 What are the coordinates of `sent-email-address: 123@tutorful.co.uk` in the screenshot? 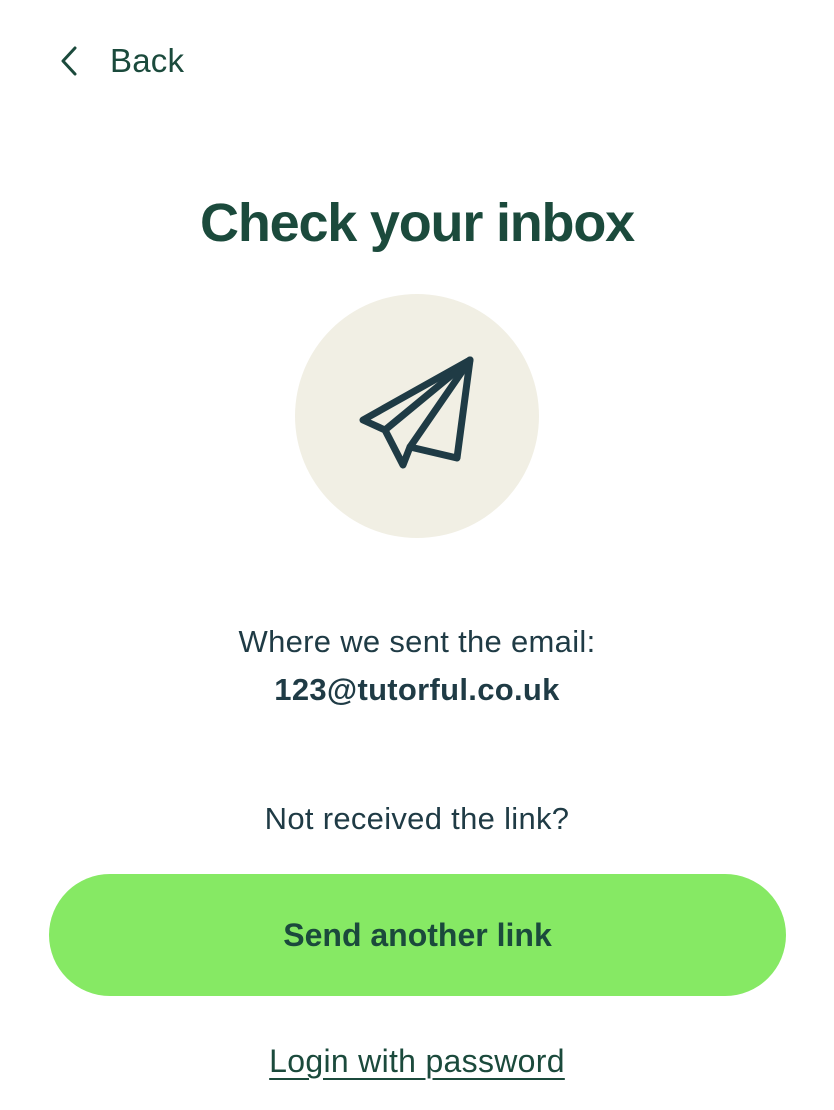 It's located at (417, 689).